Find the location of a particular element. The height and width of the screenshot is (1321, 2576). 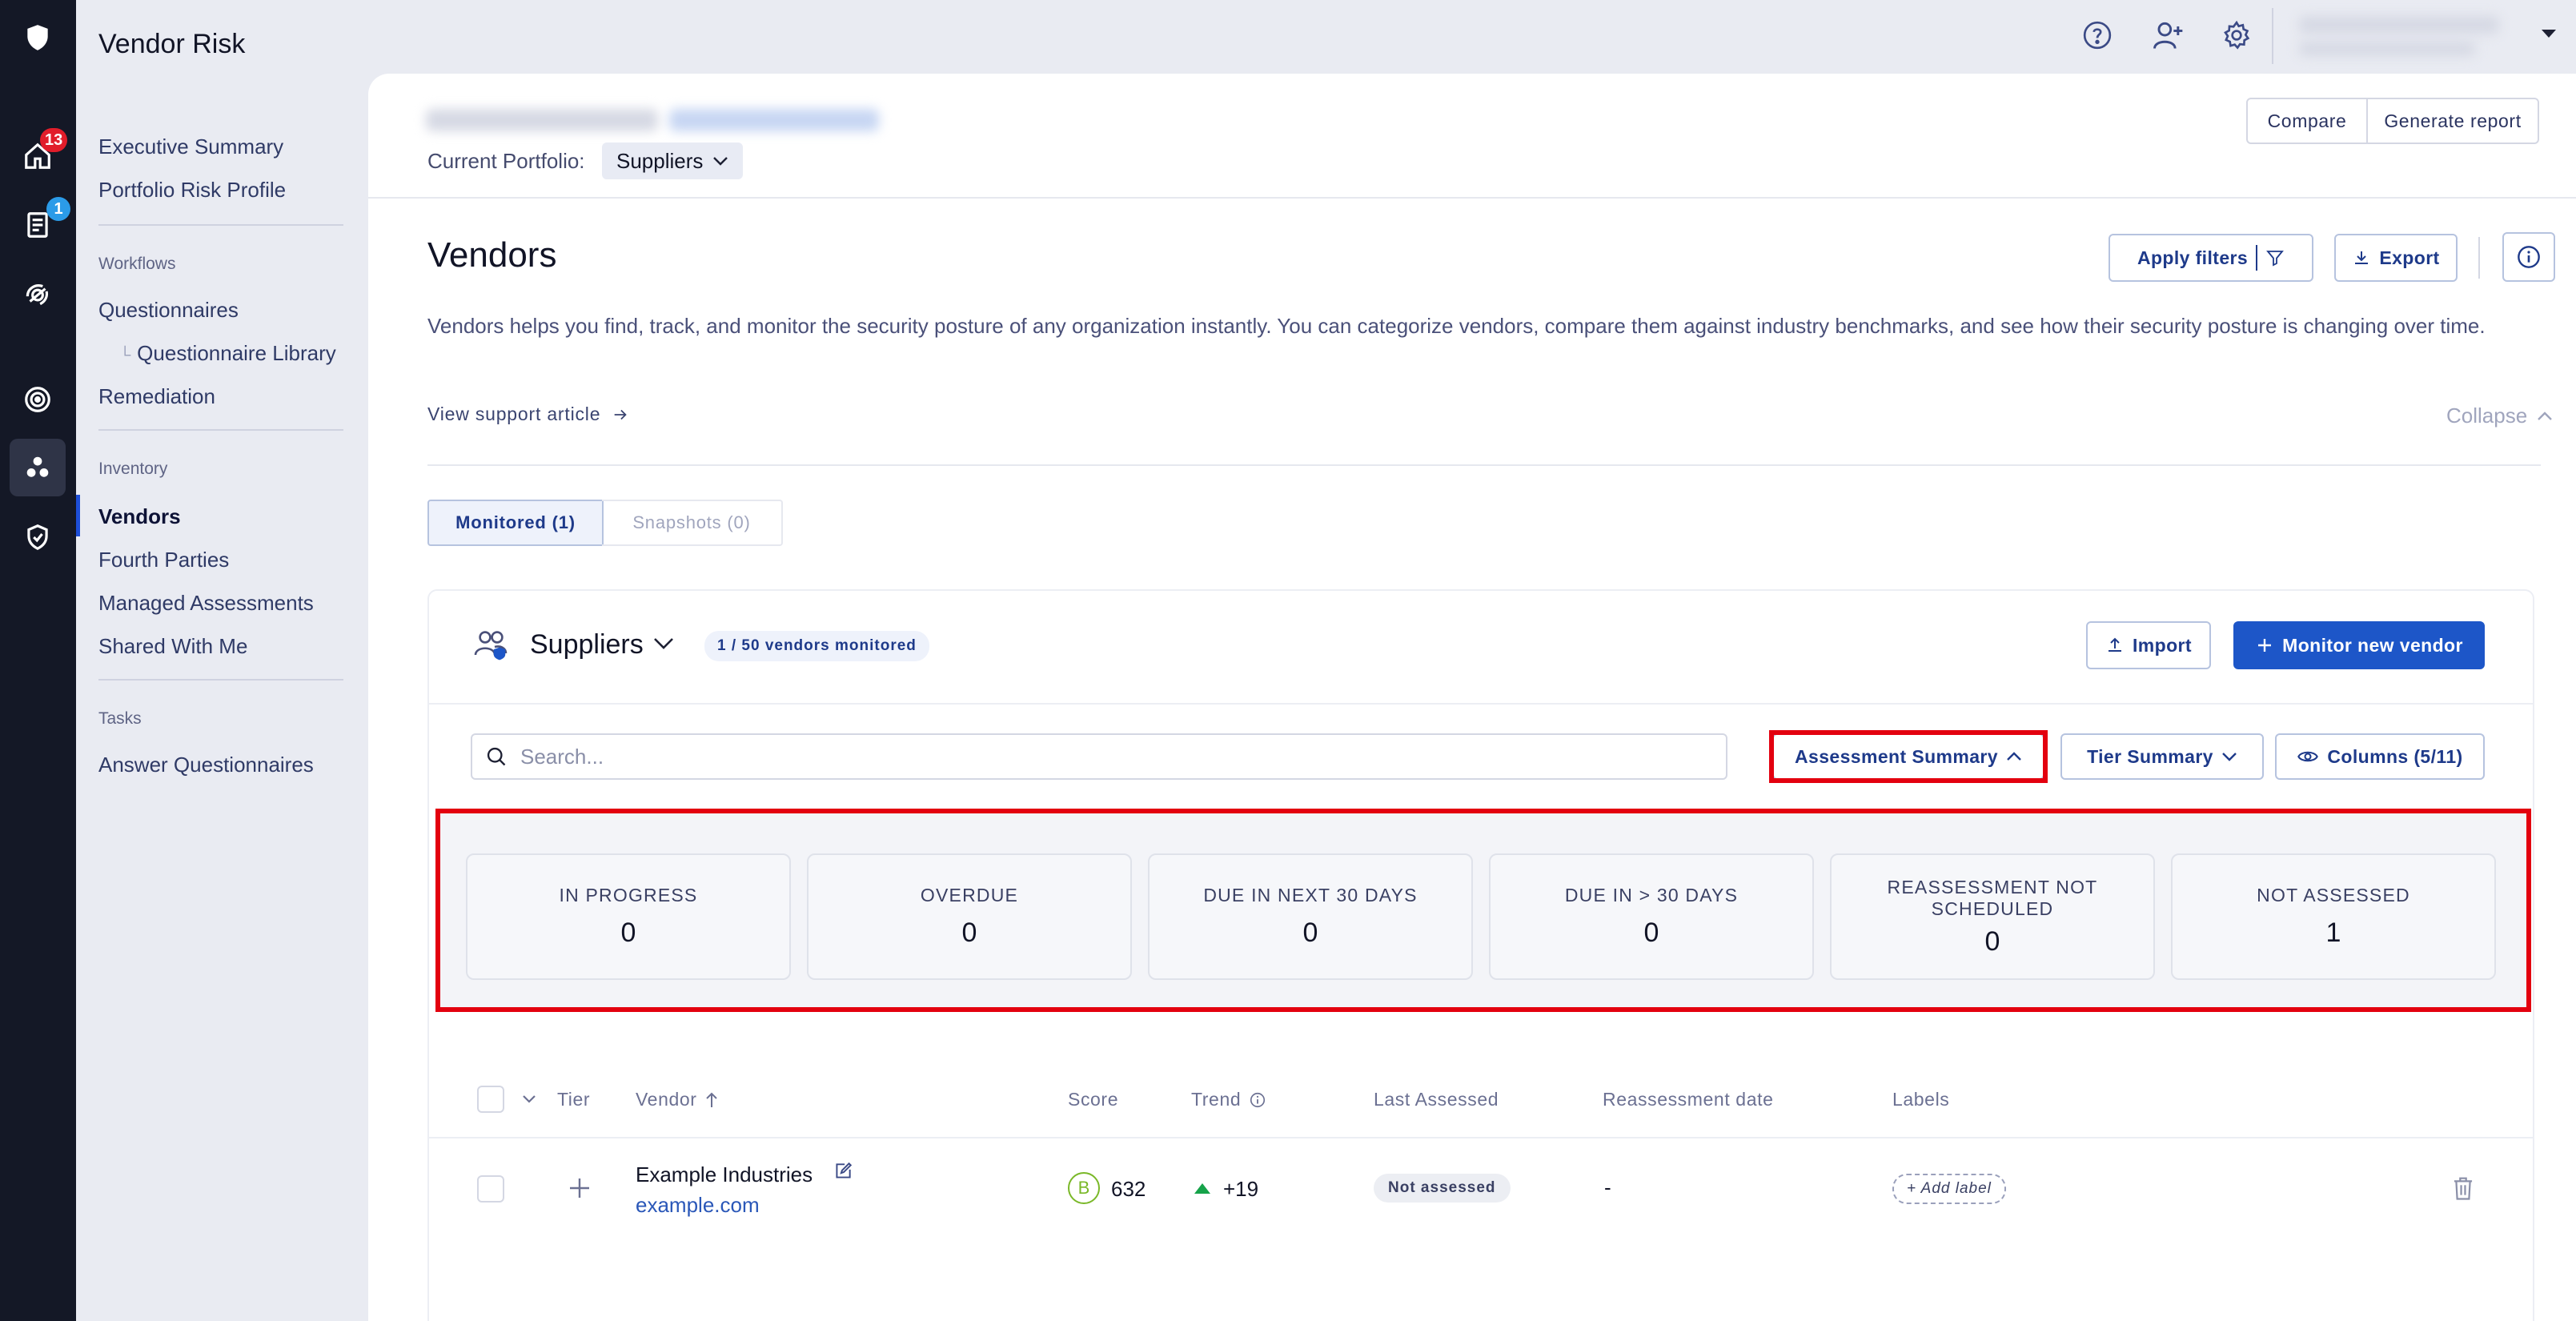

document-notification-badge: 1 is located at coordinates (58, 209).